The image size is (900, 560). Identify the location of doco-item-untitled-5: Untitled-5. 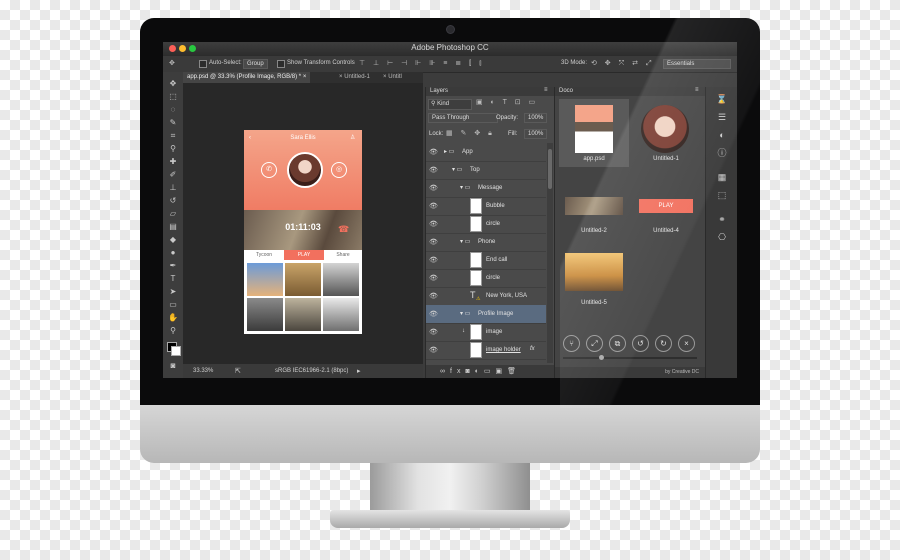
(594, 277).